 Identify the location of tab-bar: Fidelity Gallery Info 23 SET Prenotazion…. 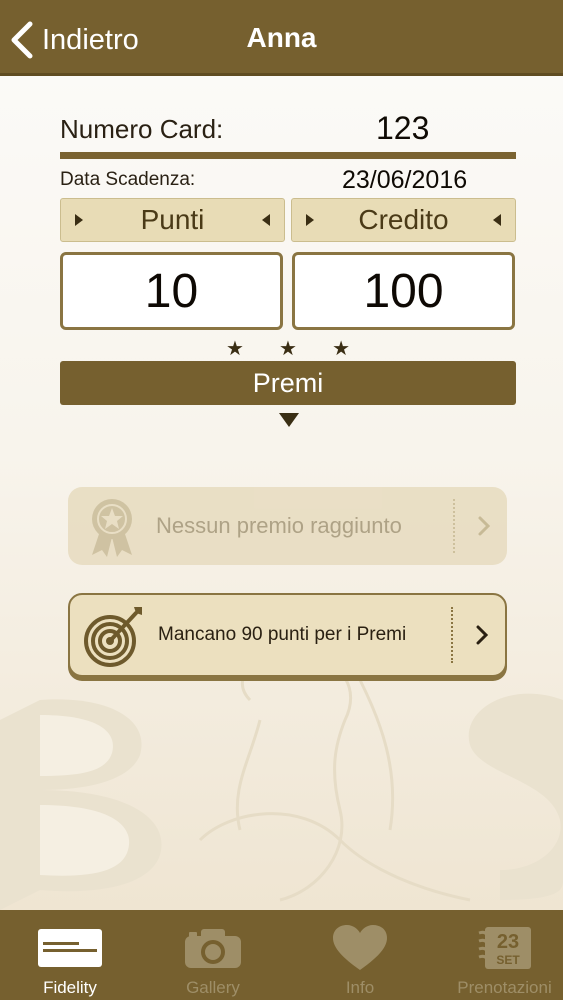
(281, 955).